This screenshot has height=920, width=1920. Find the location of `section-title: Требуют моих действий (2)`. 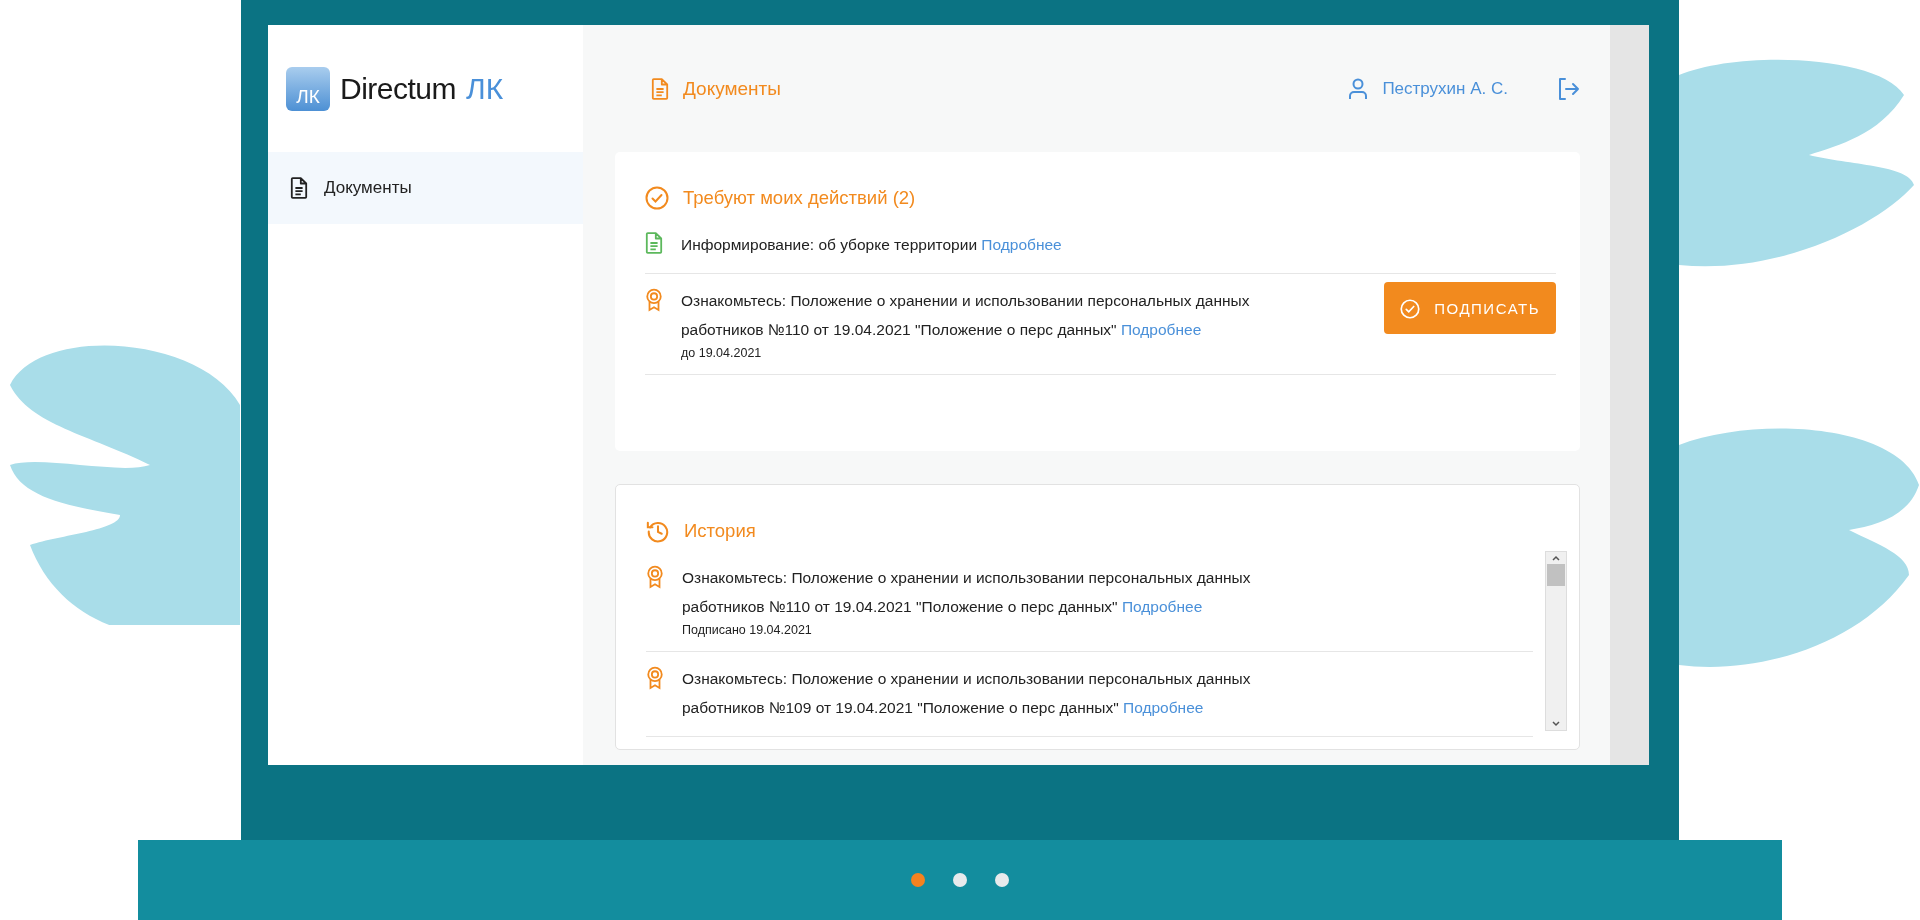

section-title: Требуют моих действий (2) is located at coordinates (799, 198).